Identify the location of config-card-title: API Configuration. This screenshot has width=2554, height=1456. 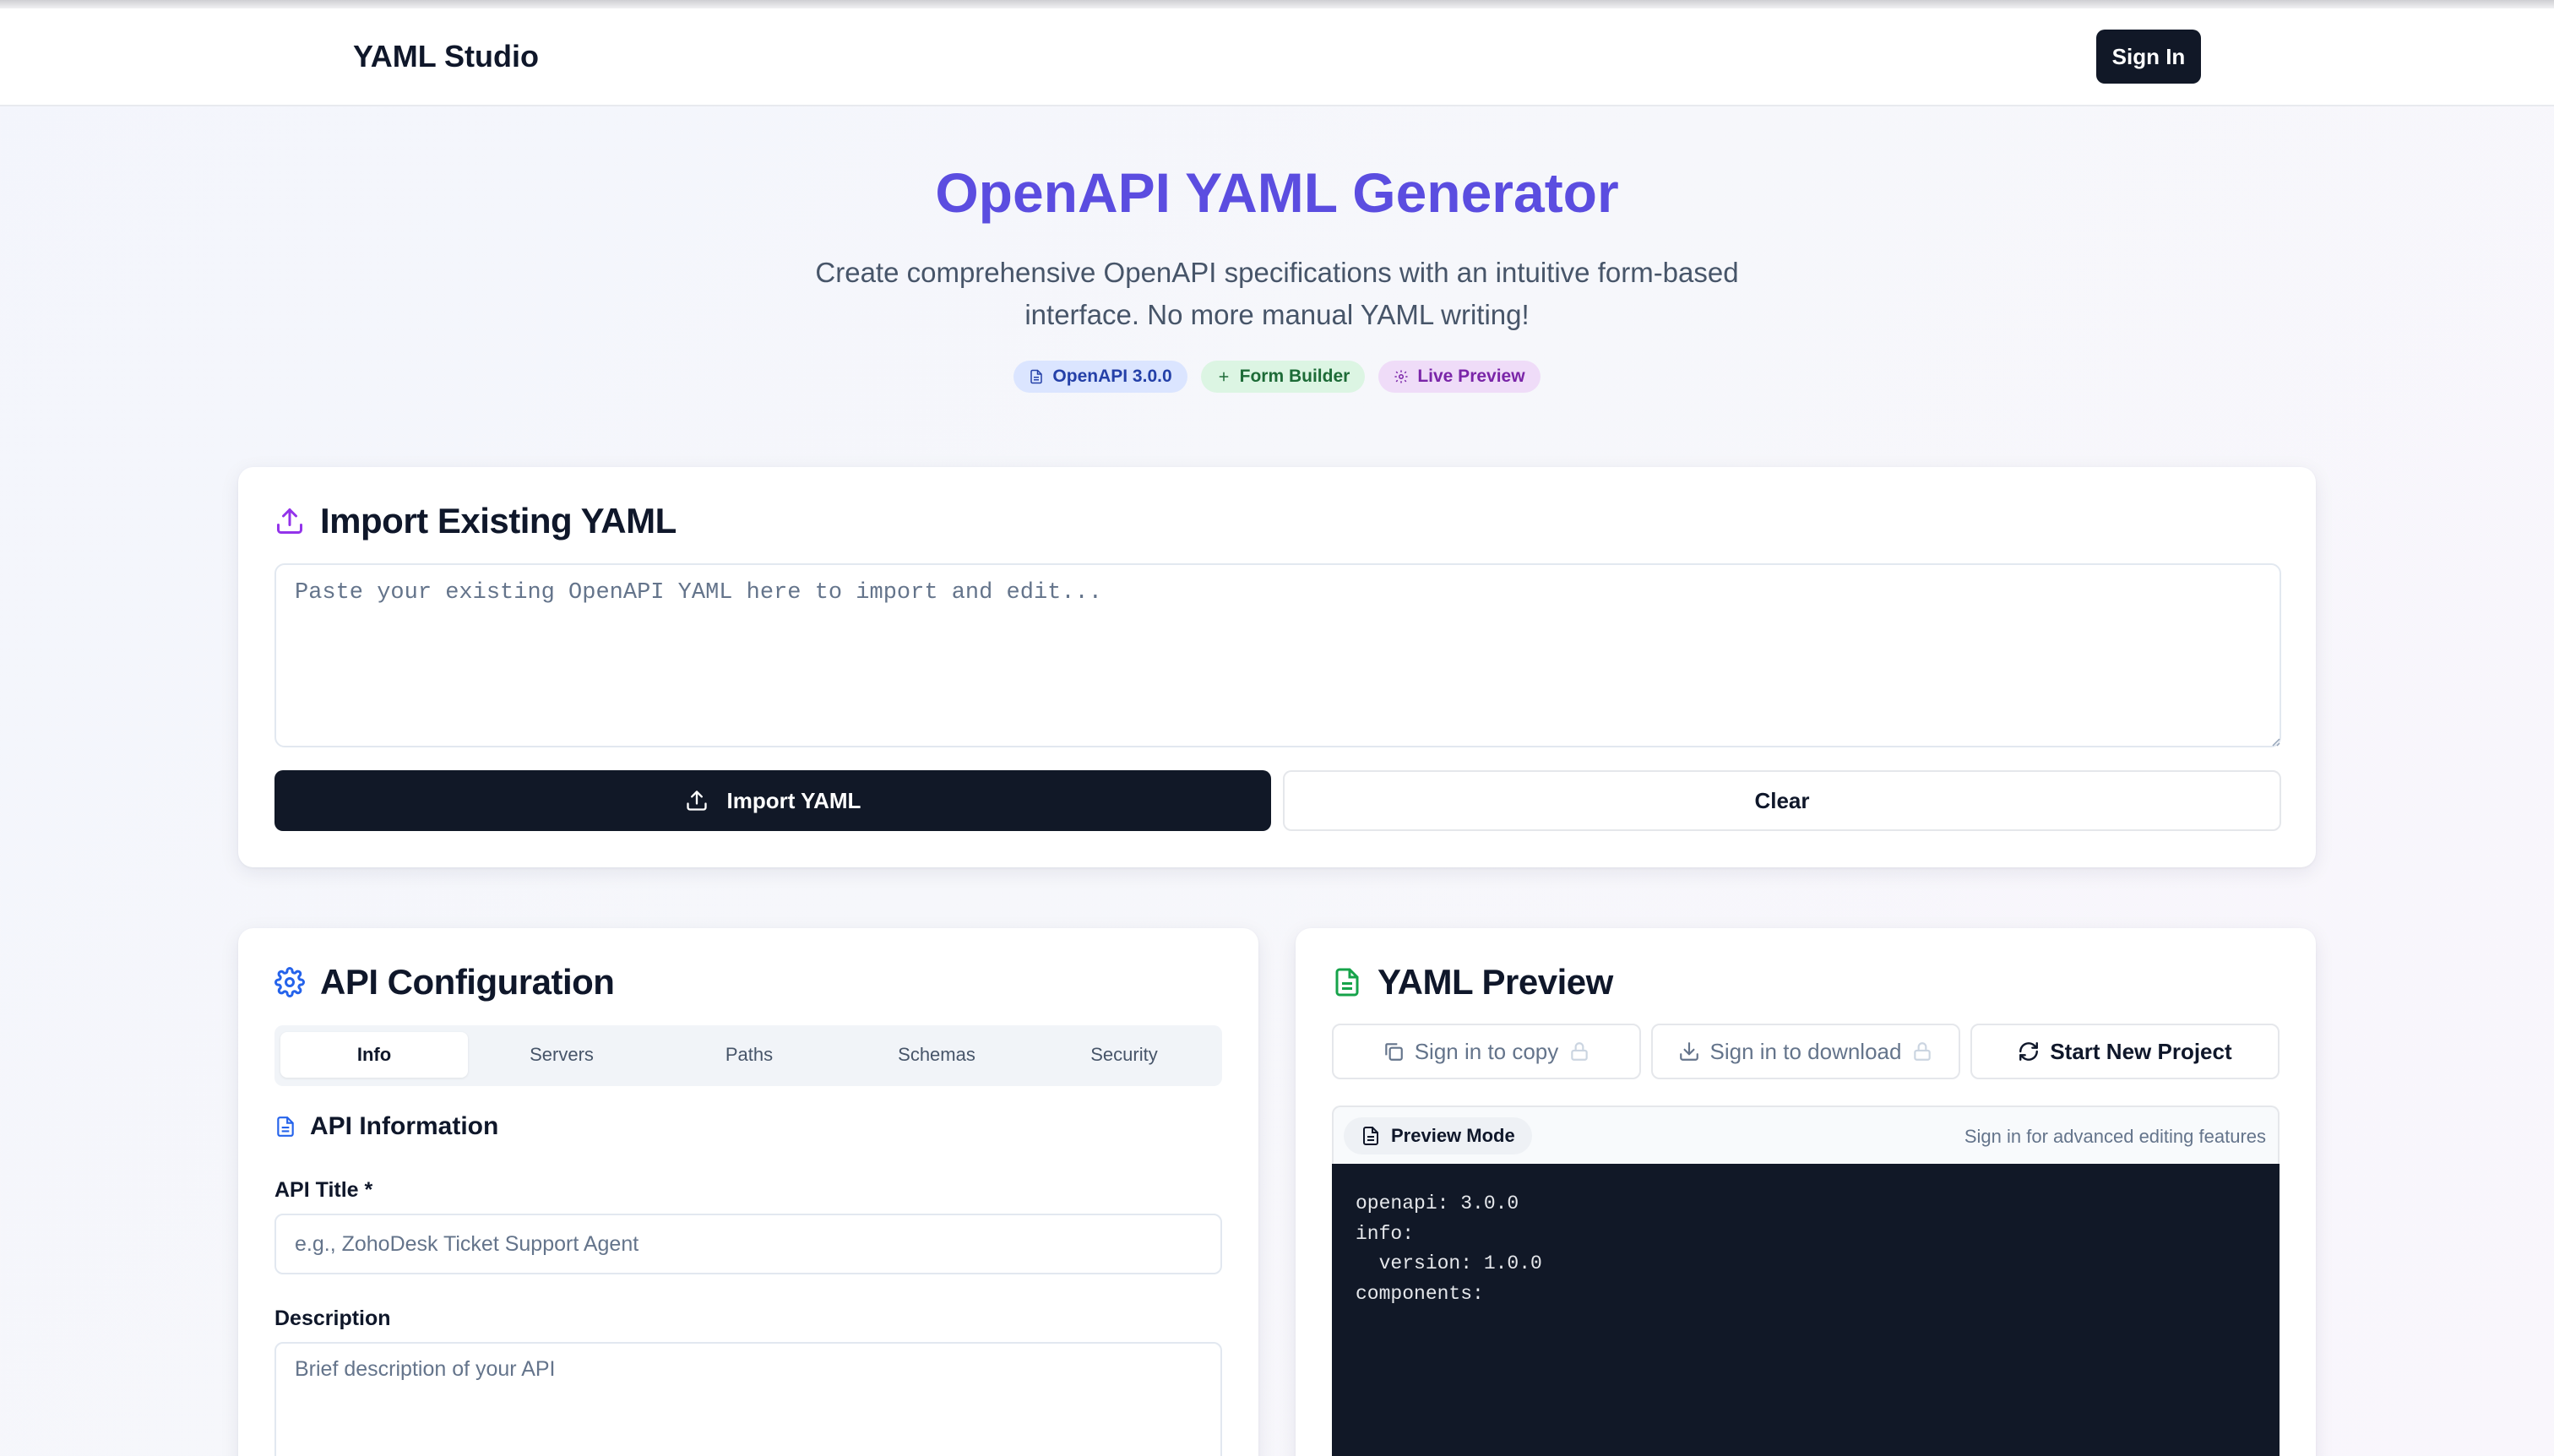
(444, 982).